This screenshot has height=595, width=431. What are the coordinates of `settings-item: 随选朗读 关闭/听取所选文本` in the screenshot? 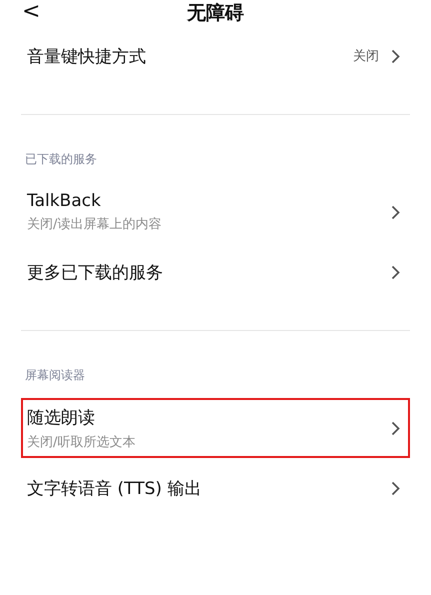 It's located at (215, 428).